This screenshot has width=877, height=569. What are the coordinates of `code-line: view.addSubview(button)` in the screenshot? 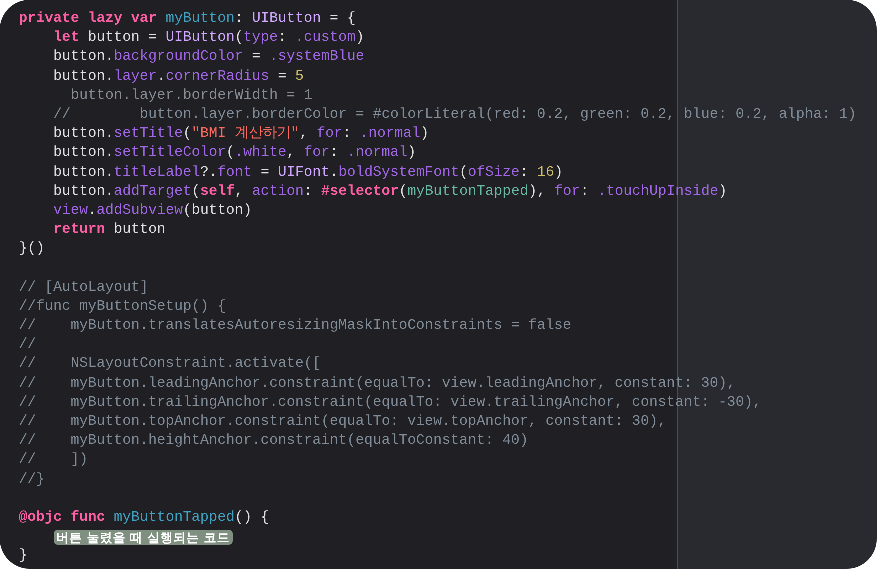 It's located at (152, 211).